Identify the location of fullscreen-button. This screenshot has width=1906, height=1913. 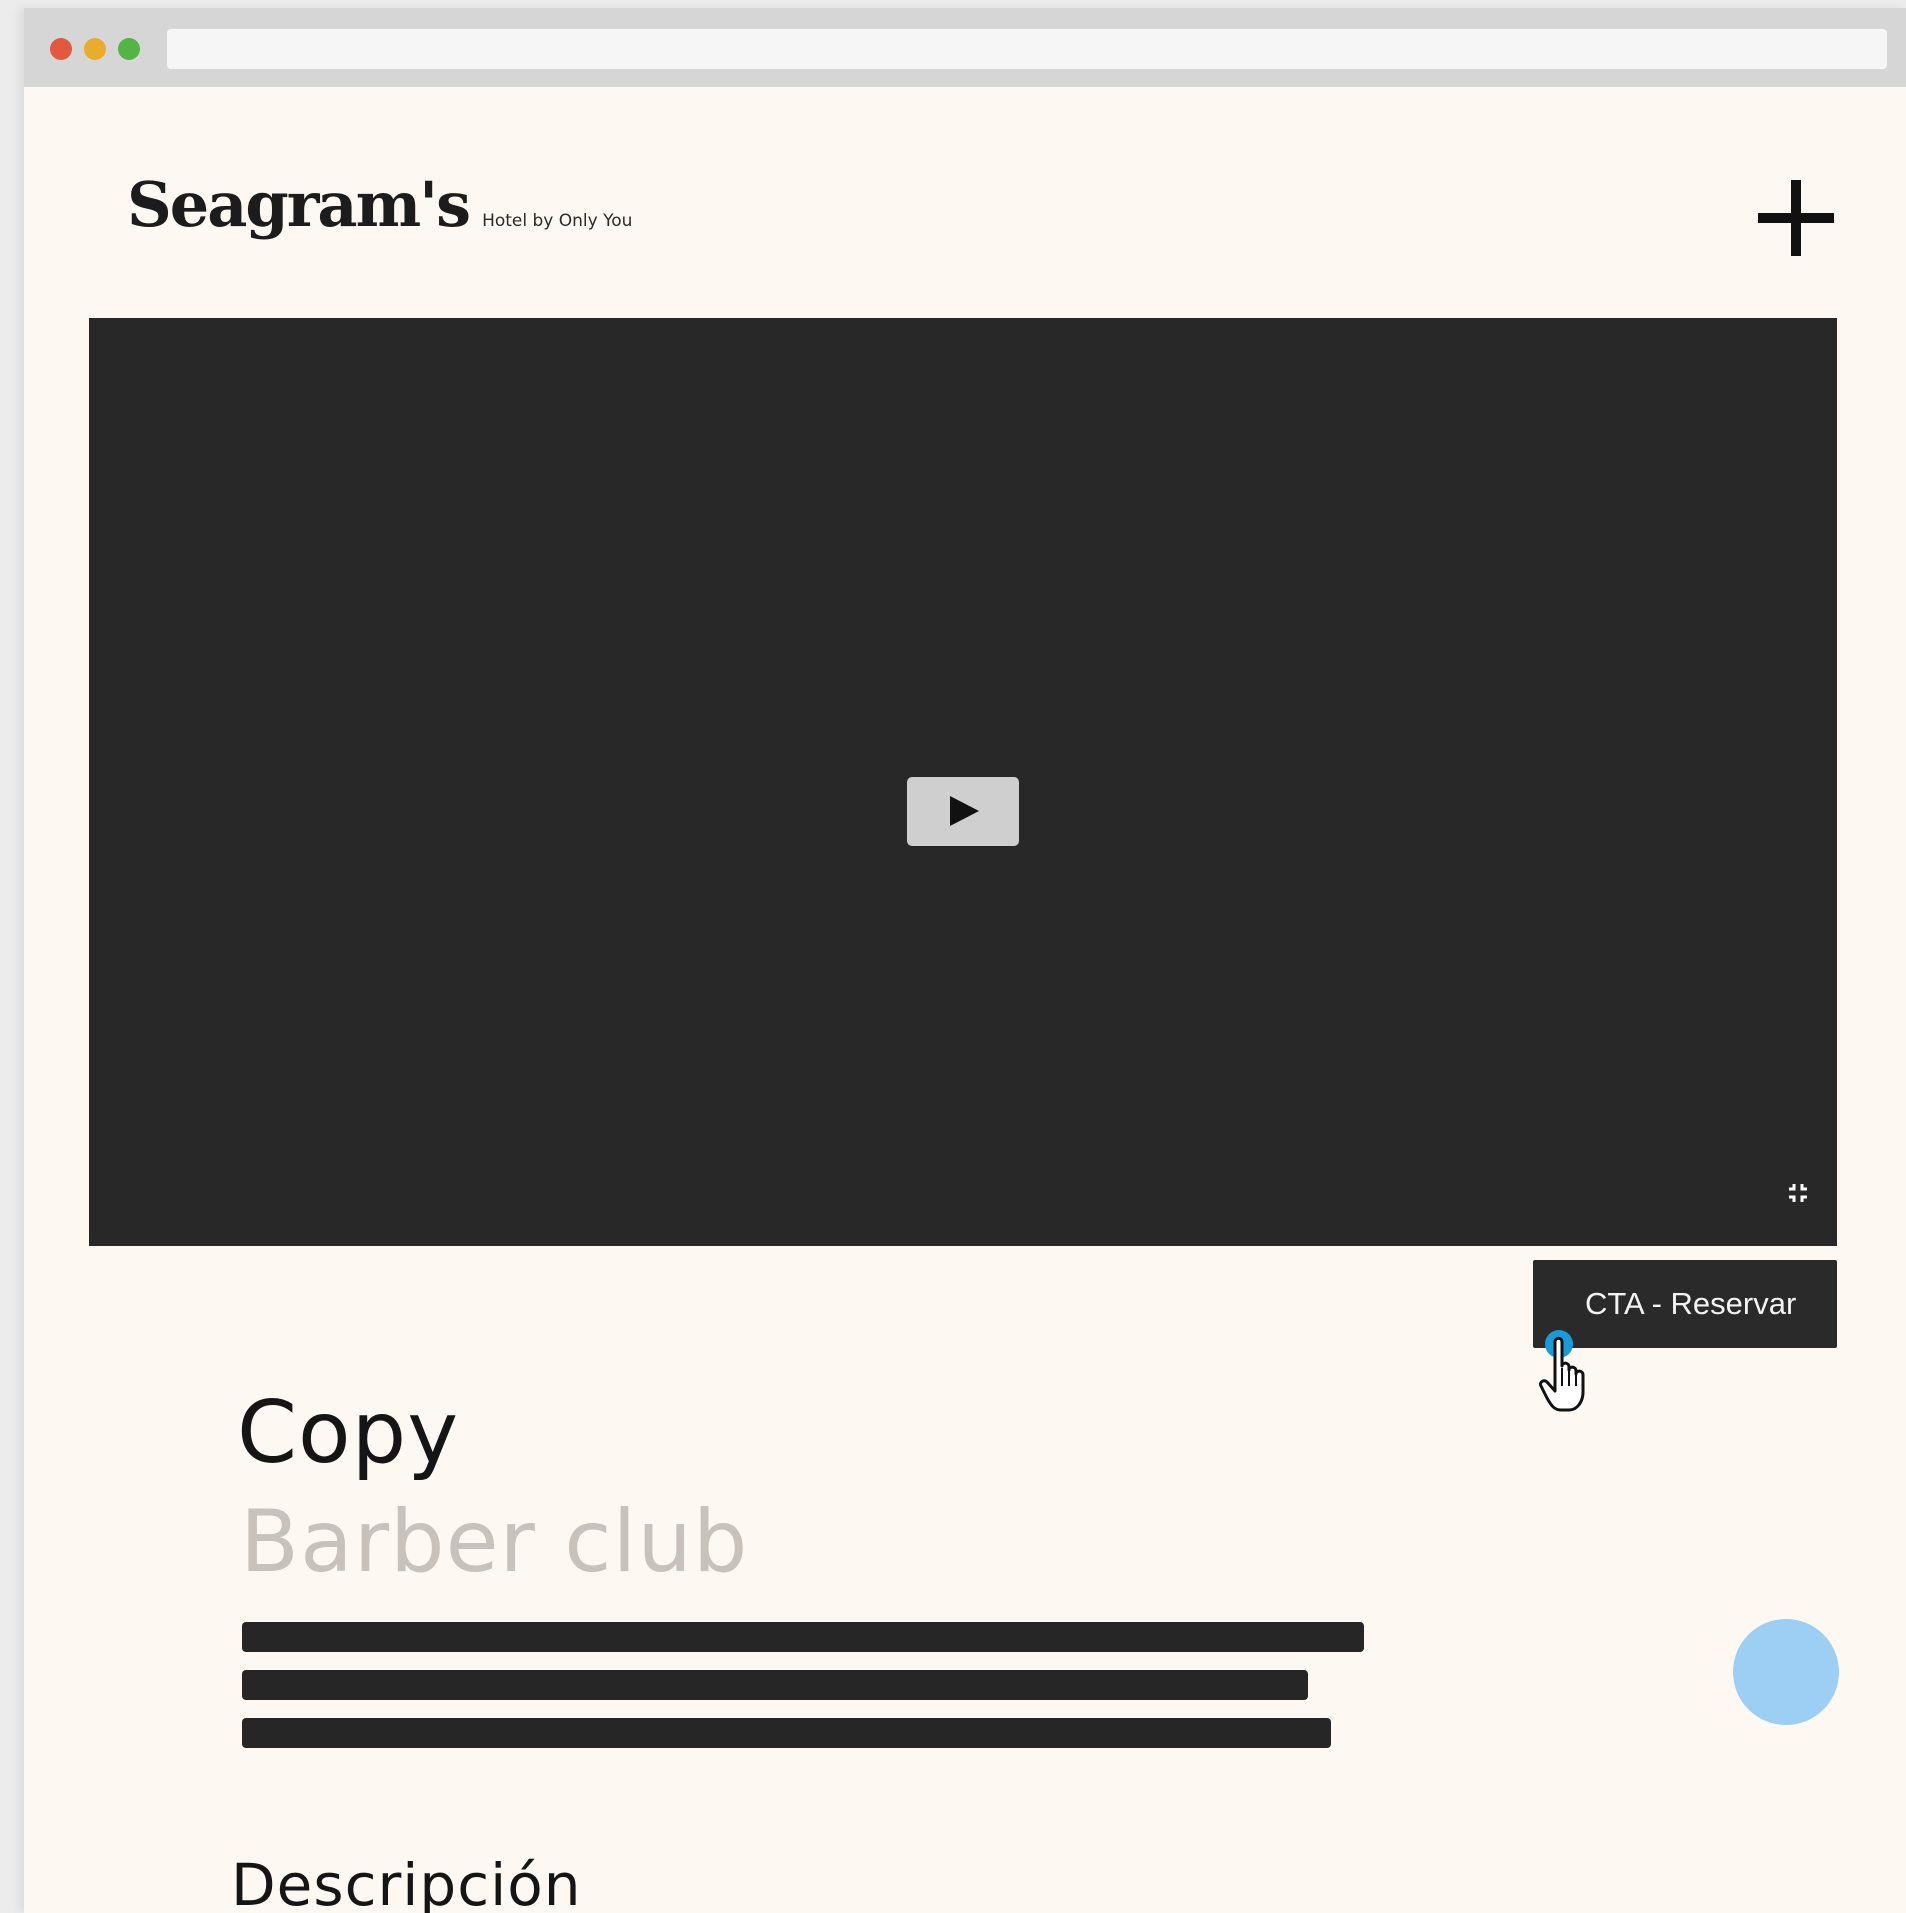
(1798, 1193).